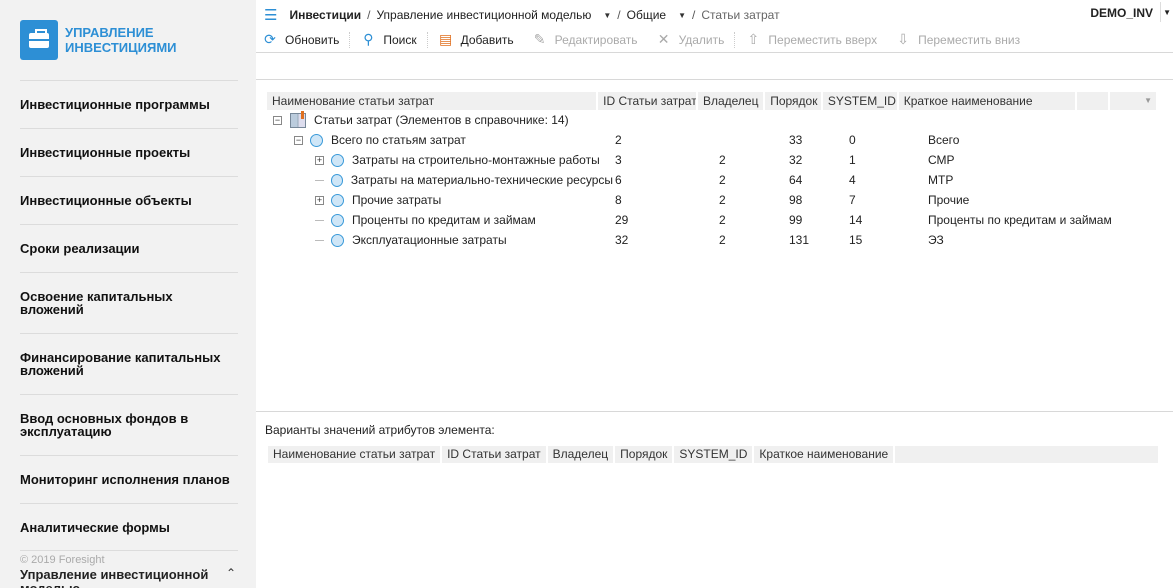 This screenshot has height=588, width=1173. I want to click on cell-system-id: 7, so click(852, 200).